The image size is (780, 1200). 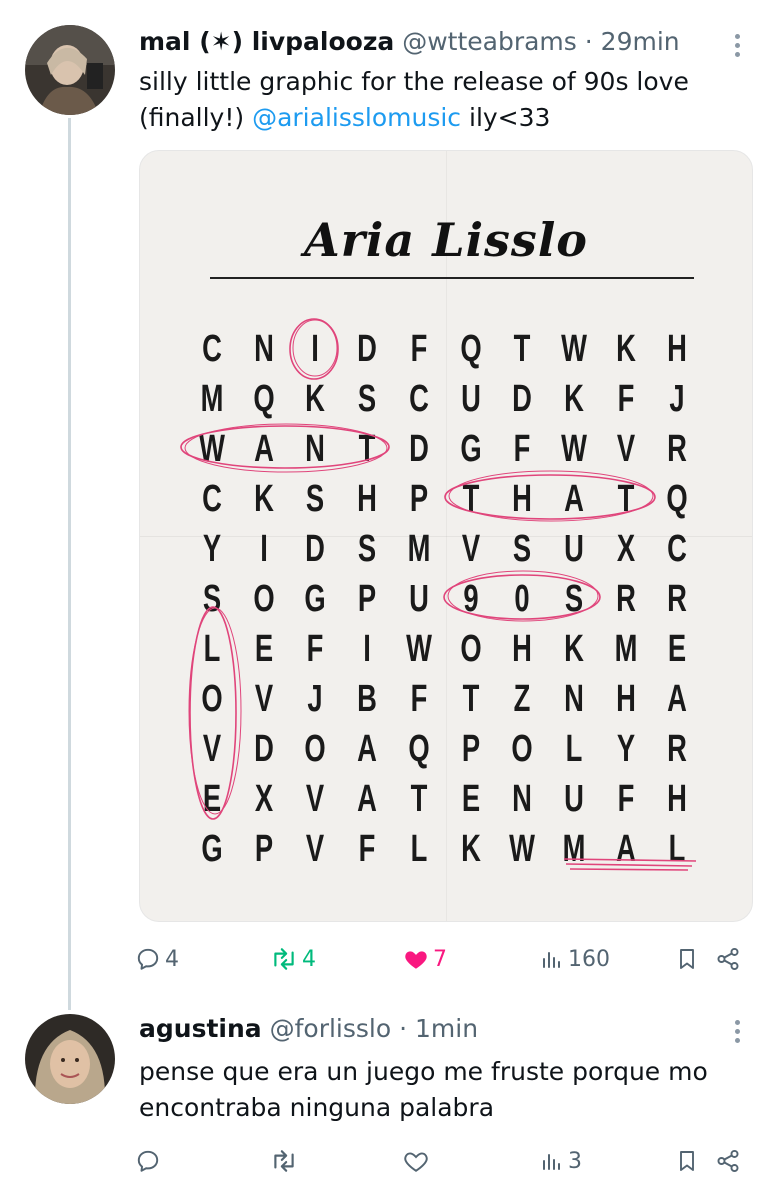 What do you see at coordinates (589, 959) in the screenshot?
I see `views-count: 160` at bounding box center [589, 959].